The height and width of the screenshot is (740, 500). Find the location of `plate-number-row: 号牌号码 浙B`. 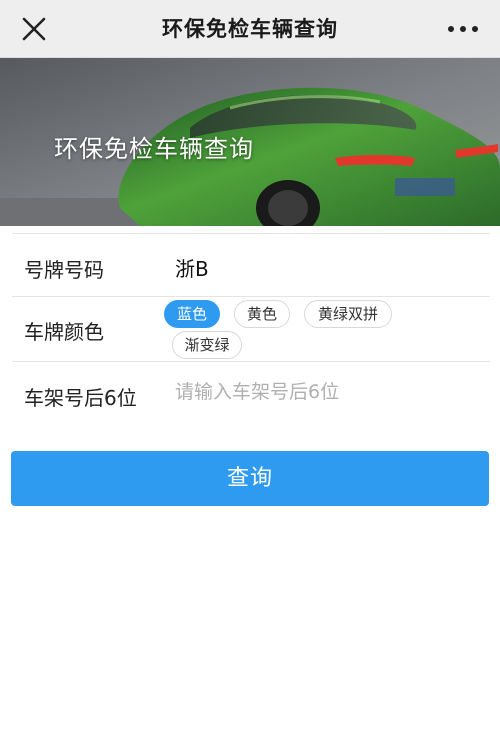

plate-number-row: 号牌号码 浙B is located at coordinates (251, 264).